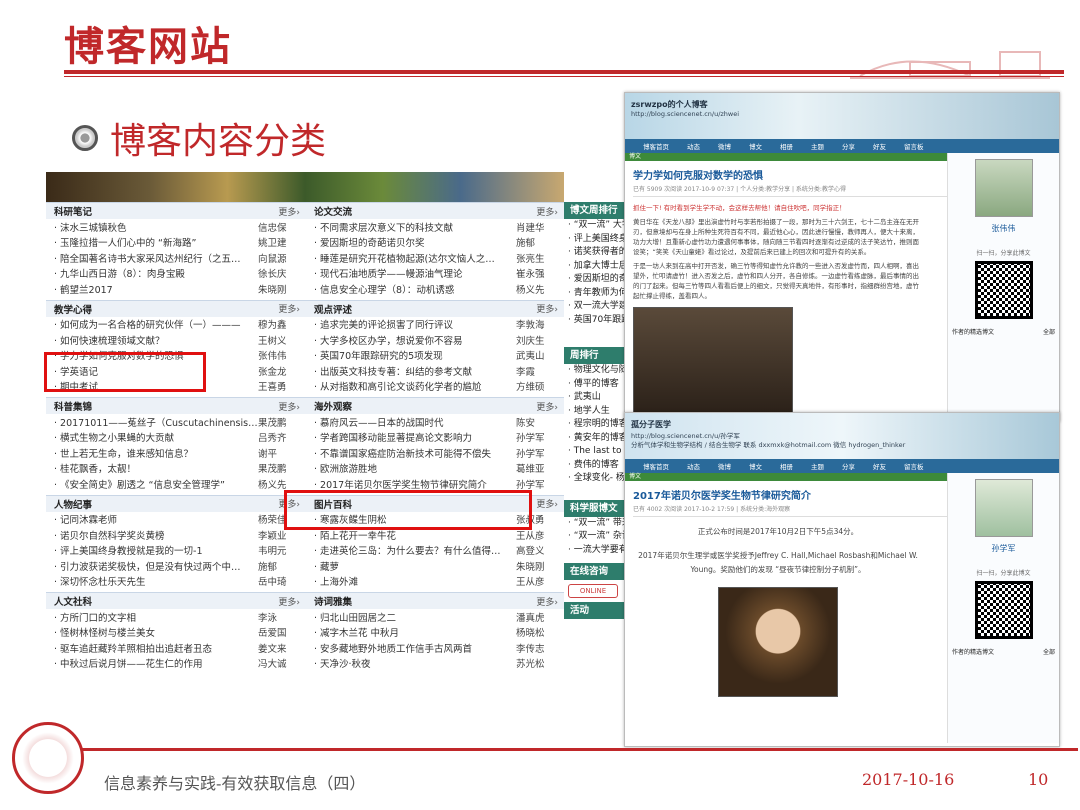 This screenshot has width=1080, height=810. Describe the element at coordinates (156, 484) in the screenshot. I see `post-link: · 《安全简史》剧透之 “信息安全管理学”` at that location.